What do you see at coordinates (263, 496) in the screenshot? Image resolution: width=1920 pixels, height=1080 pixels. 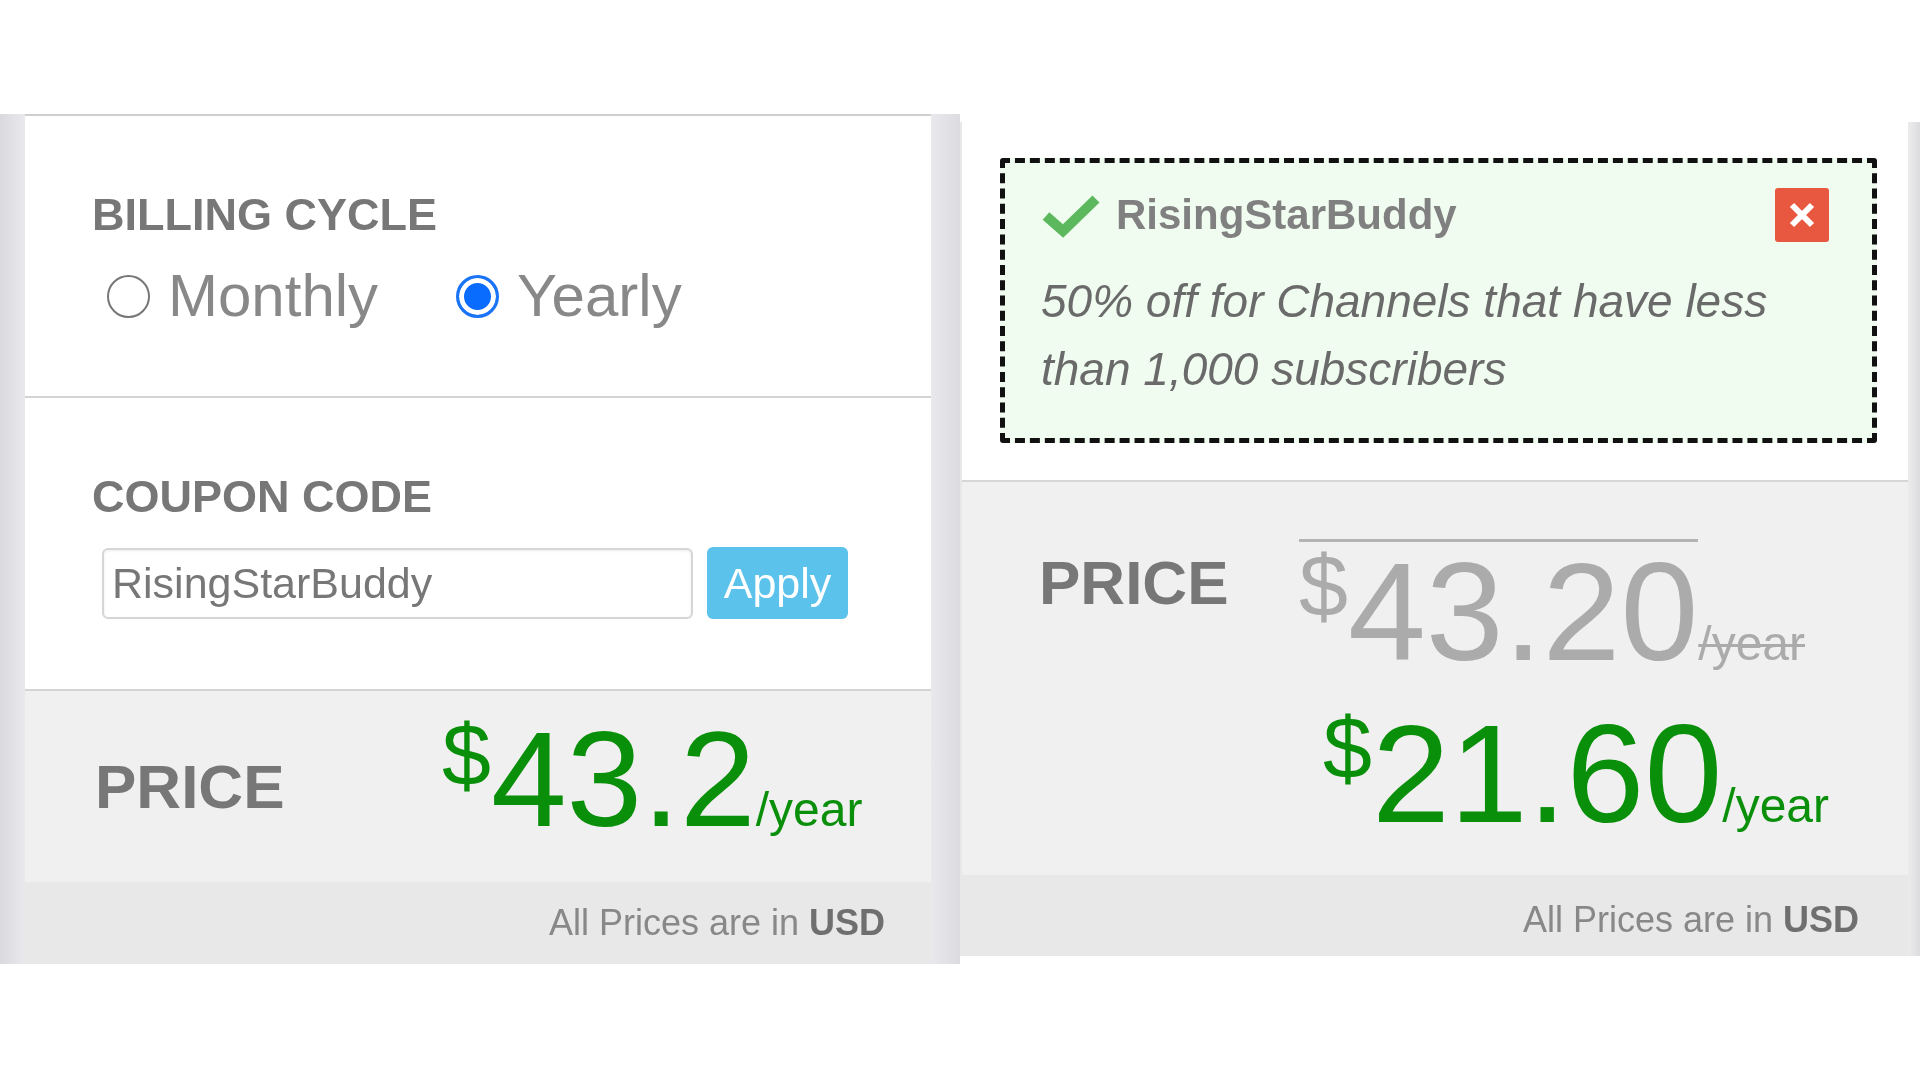 I see `section-label: COUPON CODE` at bounding box center [263, 496].